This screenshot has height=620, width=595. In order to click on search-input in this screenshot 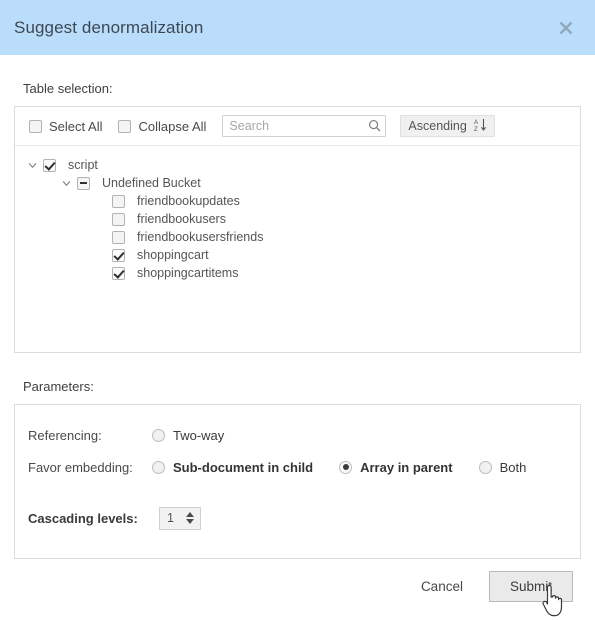, I will do `click(304, 126)`.